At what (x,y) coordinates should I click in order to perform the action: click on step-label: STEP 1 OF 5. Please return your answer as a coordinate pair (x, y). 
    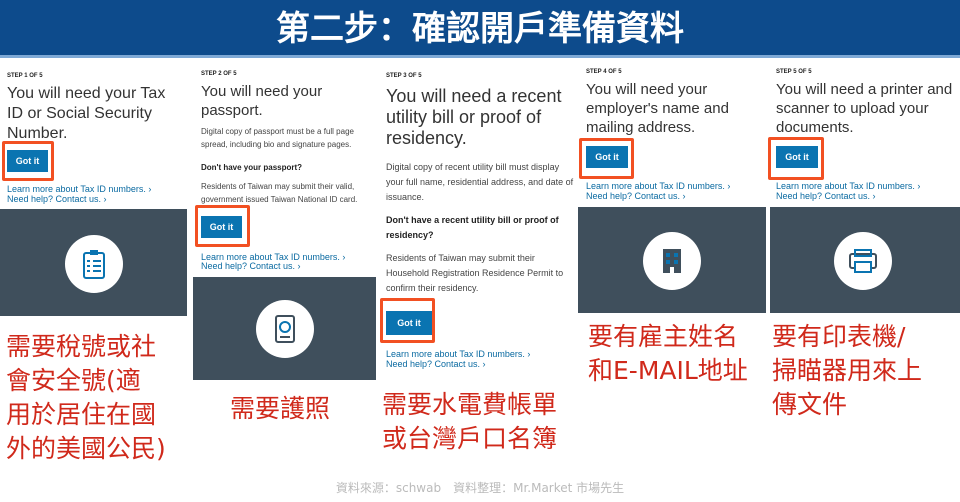
    Looking at the image, I should click on (25, 76).